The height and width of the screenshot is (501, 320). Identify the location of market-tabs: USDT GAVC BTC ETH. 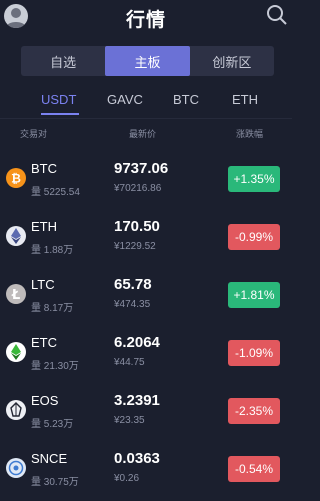
(146, 102).